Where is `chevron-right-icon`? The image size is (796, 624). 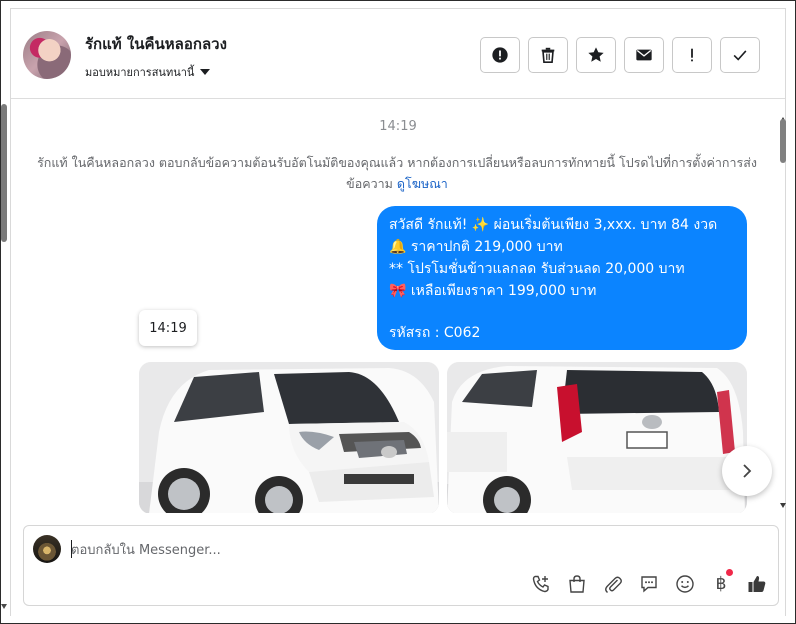
chevron-right-icon is located at coordinates (747, 471).